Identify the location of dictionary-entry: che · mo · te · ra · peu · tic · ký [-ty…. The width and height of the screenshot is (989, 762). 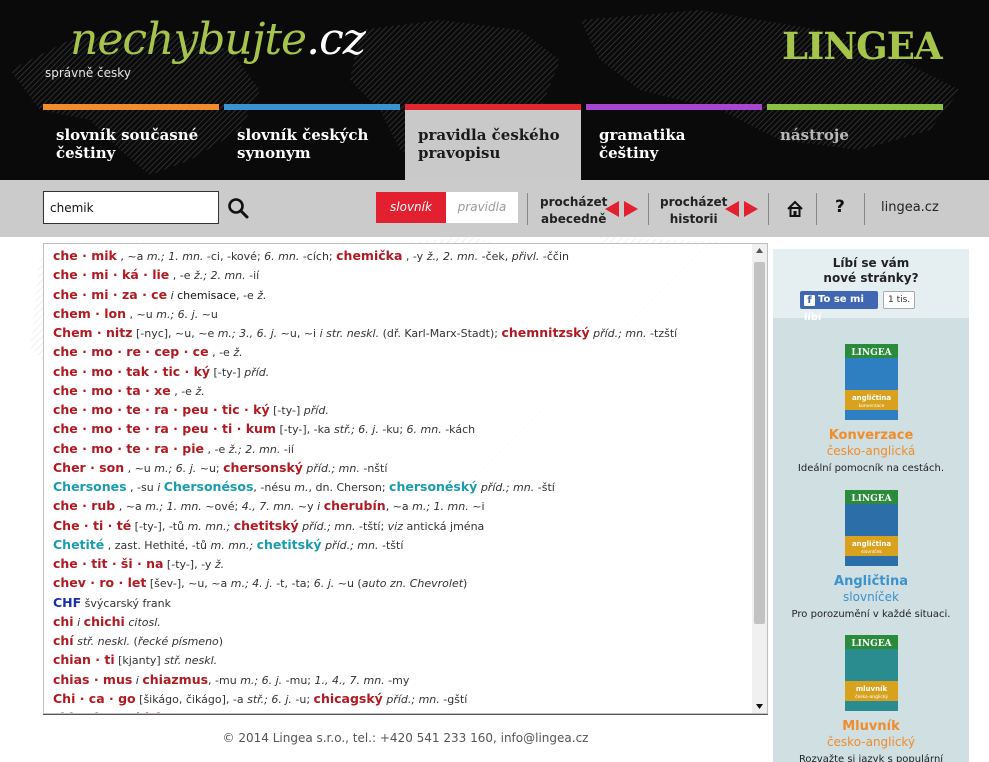
(401, 409).